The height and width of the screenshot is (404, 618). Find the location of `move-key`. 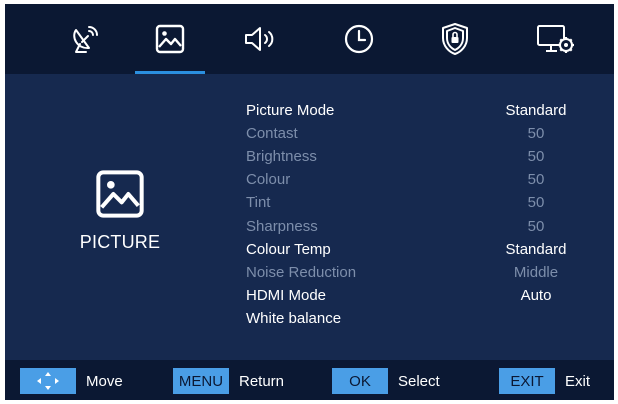

move-key is located at coordinates (48, 381).